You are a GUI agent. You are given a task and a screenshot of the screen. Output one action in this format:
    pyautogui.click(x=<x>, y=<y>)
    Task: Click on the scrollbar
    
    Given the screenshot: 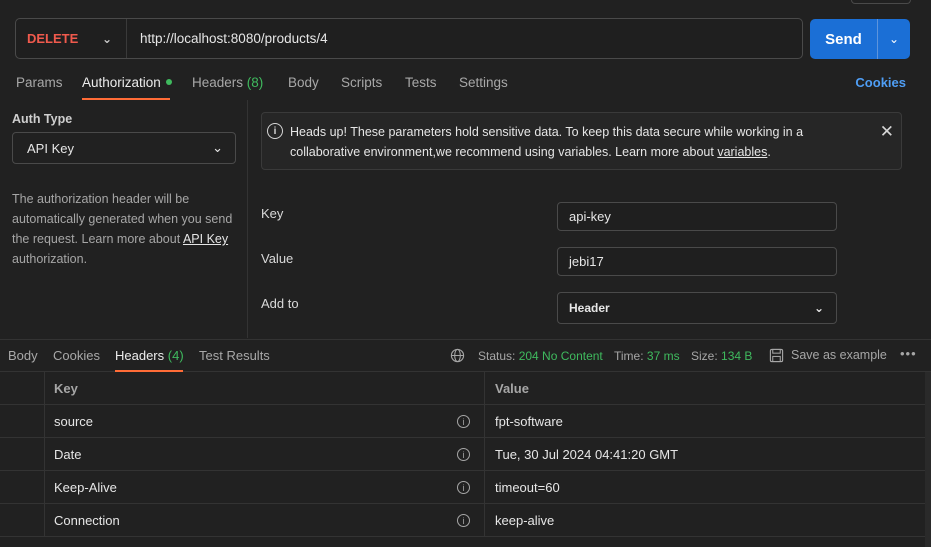 What is the action you would take?
    pyautogui.click(x=928, y=459)
    